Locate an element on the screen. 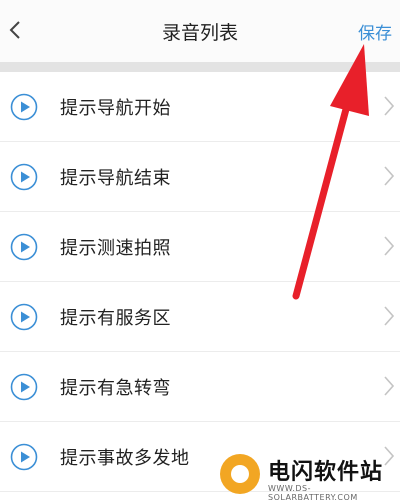  list-item: 提示有急转弯 is located at coordinates (200, 387).